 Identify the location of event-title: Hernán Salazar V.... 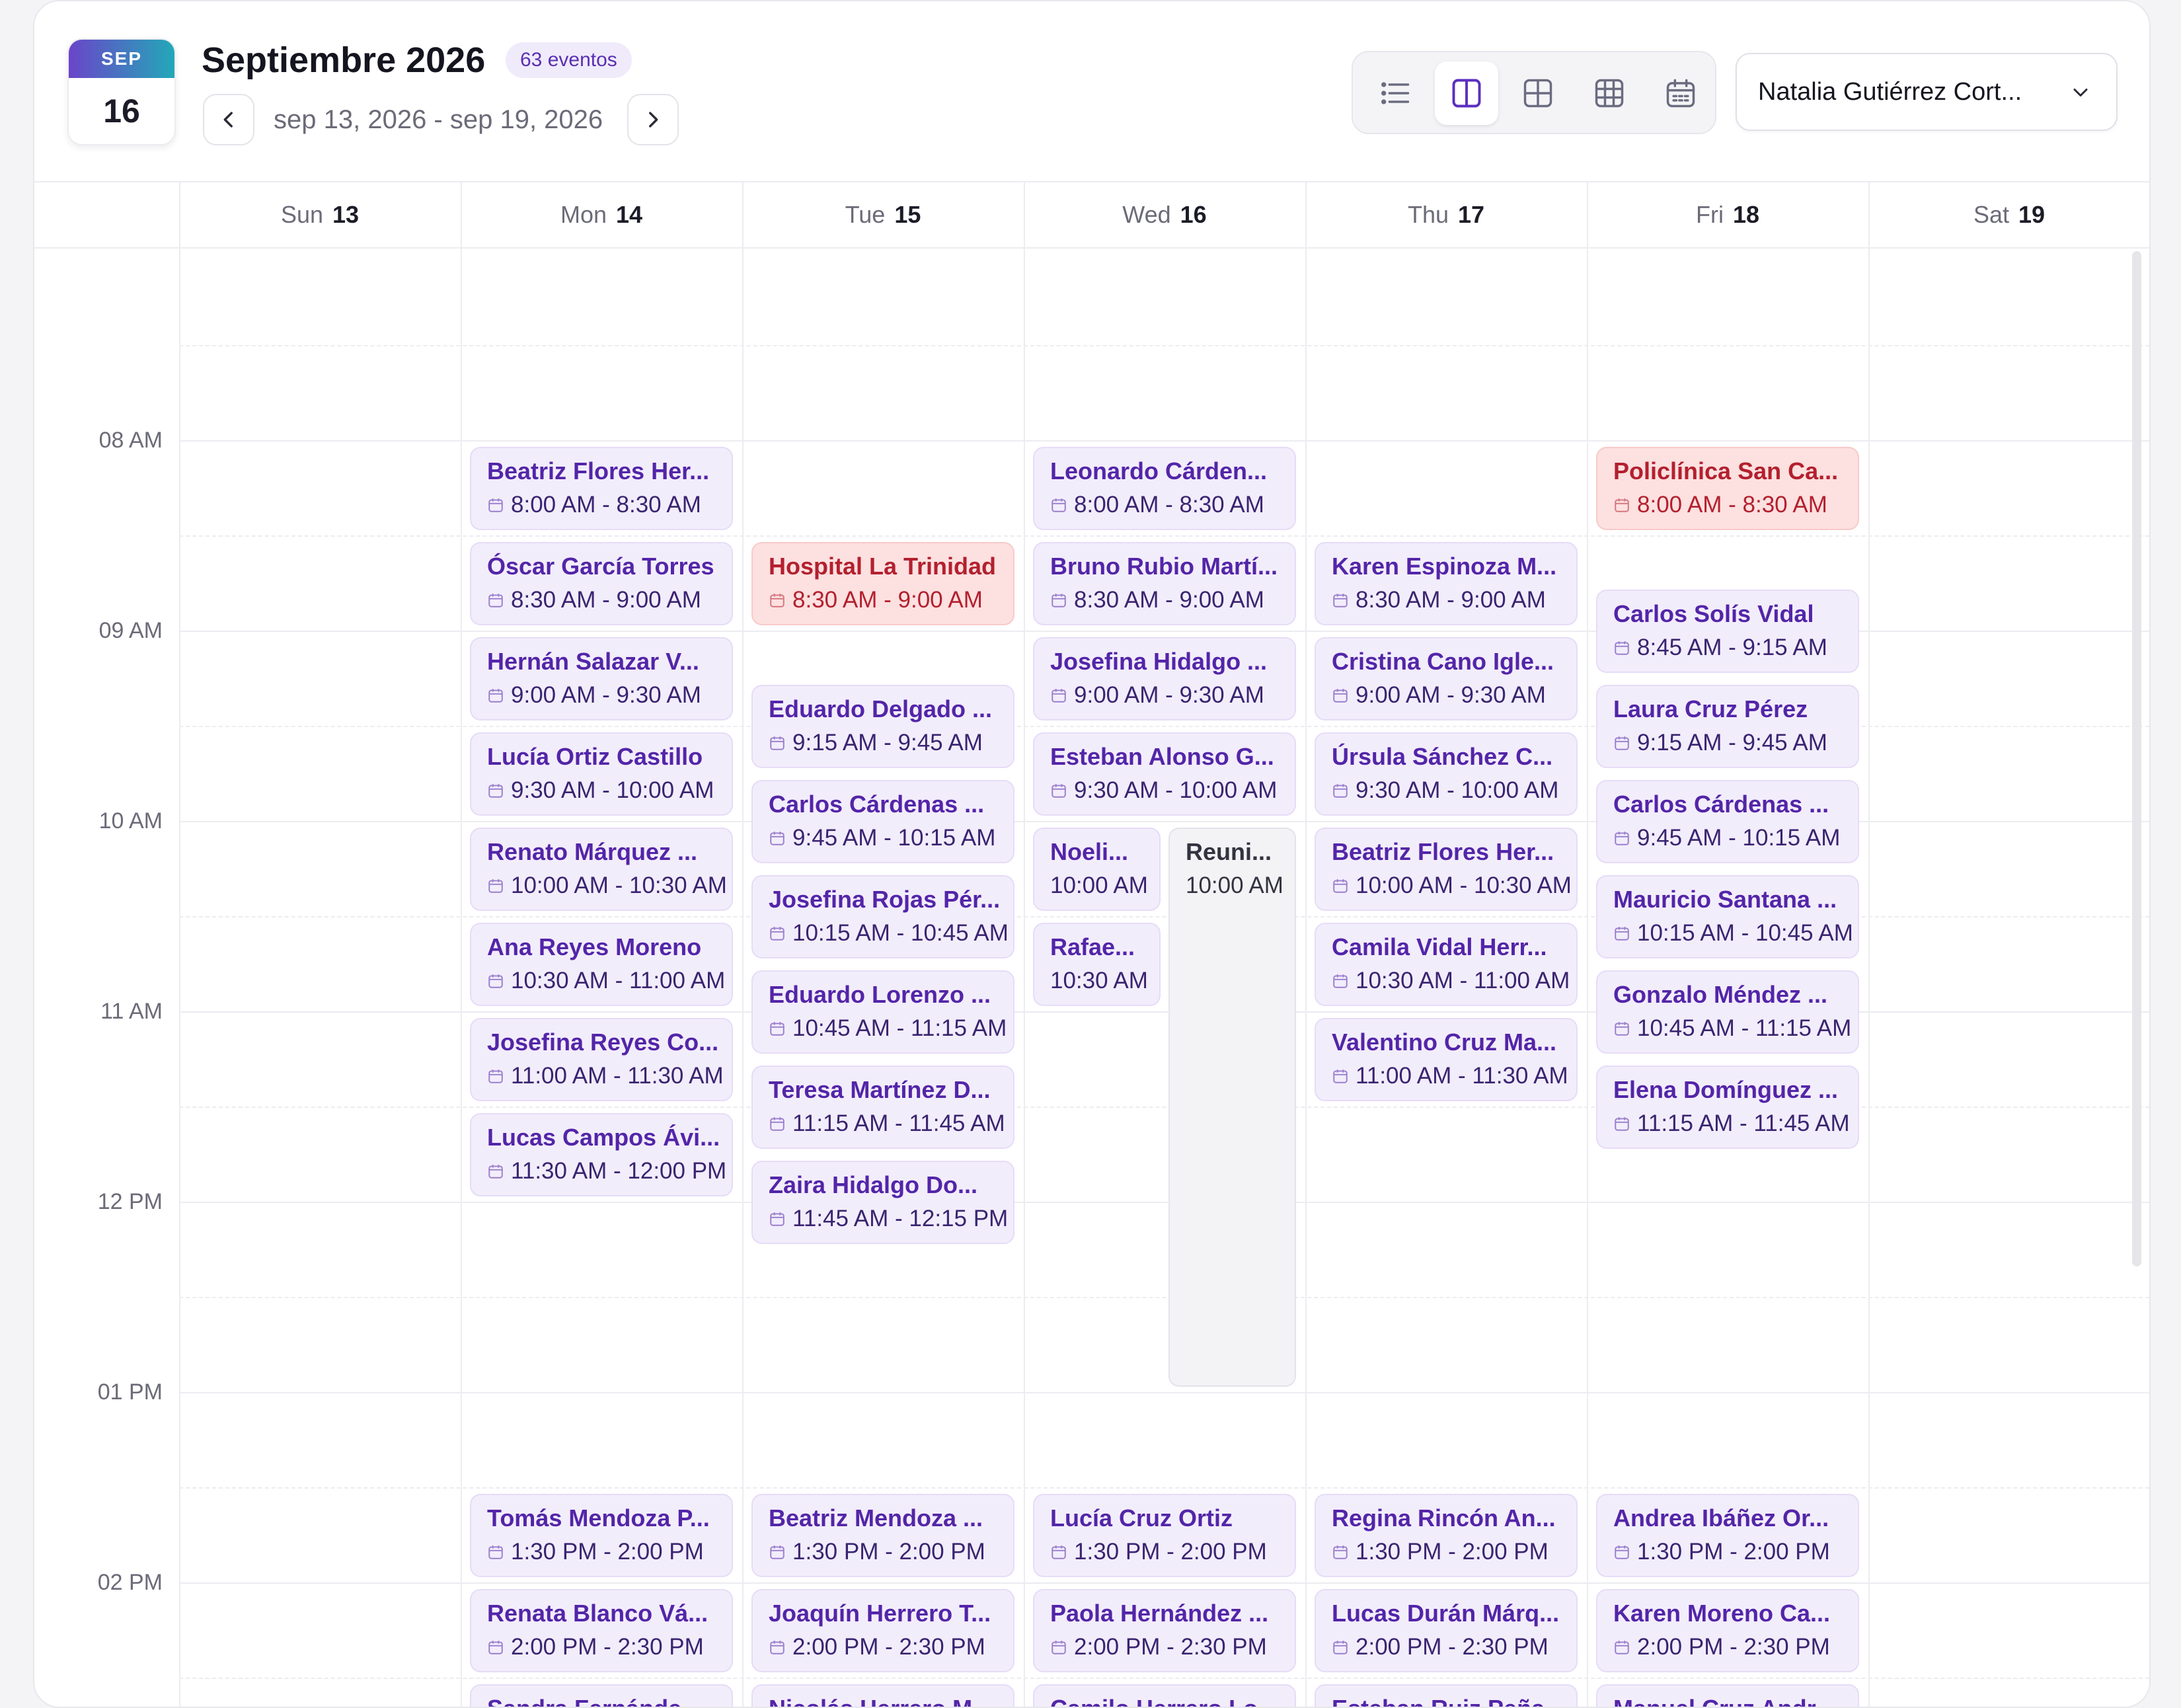
(593, 661).